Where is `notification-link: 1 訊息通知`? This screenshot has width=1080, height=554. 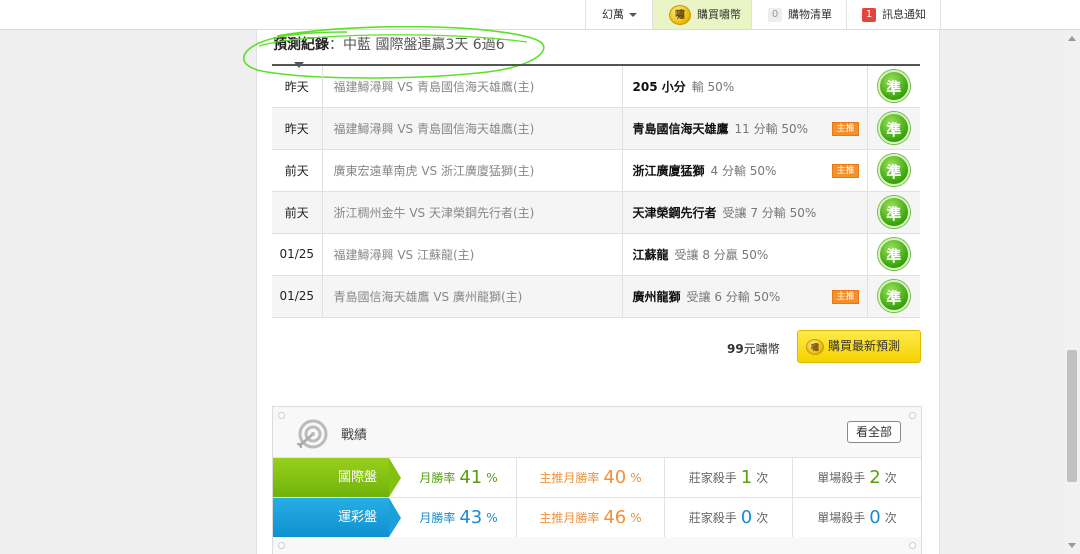 notification-link: 1 訊息通知 is located at coordinates (894, 14).